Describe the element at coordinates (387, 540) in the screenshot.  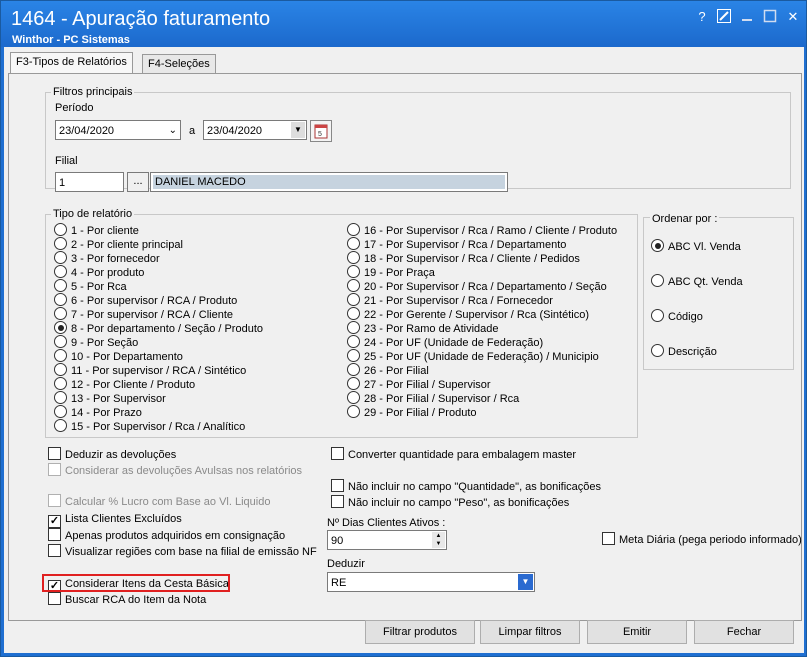
I see `dias-clientes-field: 90 ▲ ▼` at that location.